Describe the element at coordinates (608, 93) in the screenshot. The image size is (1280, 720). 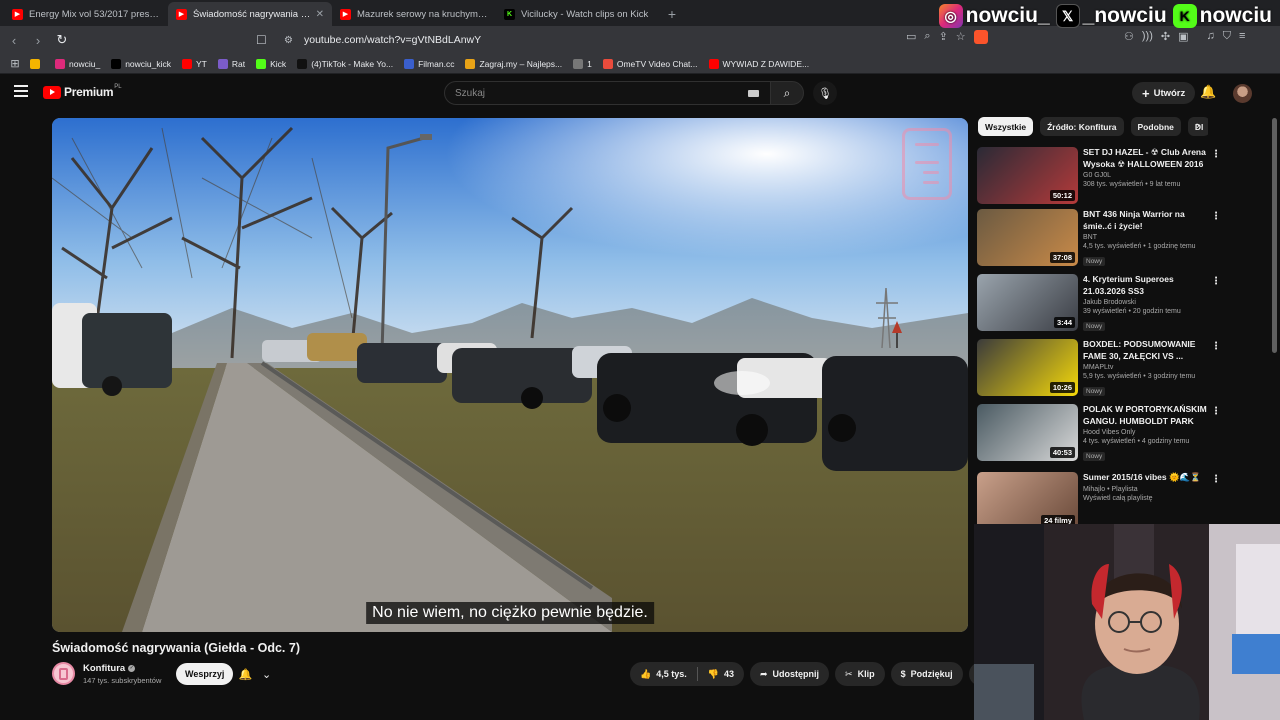
I see `search-input: Szukaj` at that location.